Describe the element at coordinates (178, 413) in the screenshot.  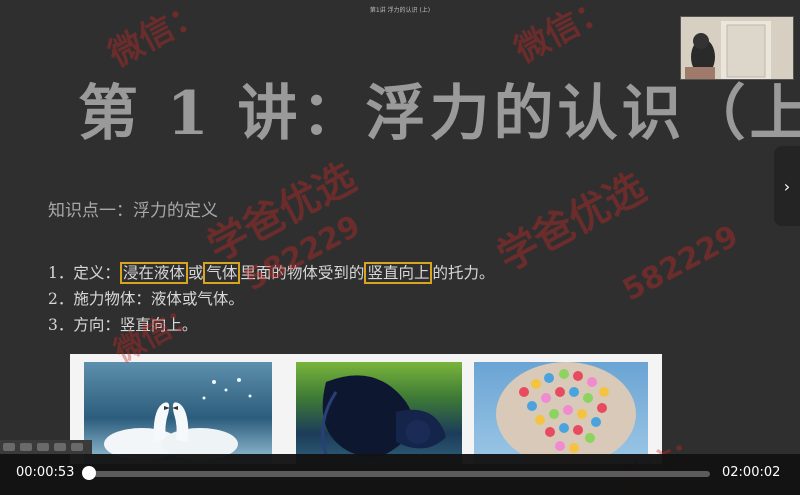
I see `swans-photo` at that location.